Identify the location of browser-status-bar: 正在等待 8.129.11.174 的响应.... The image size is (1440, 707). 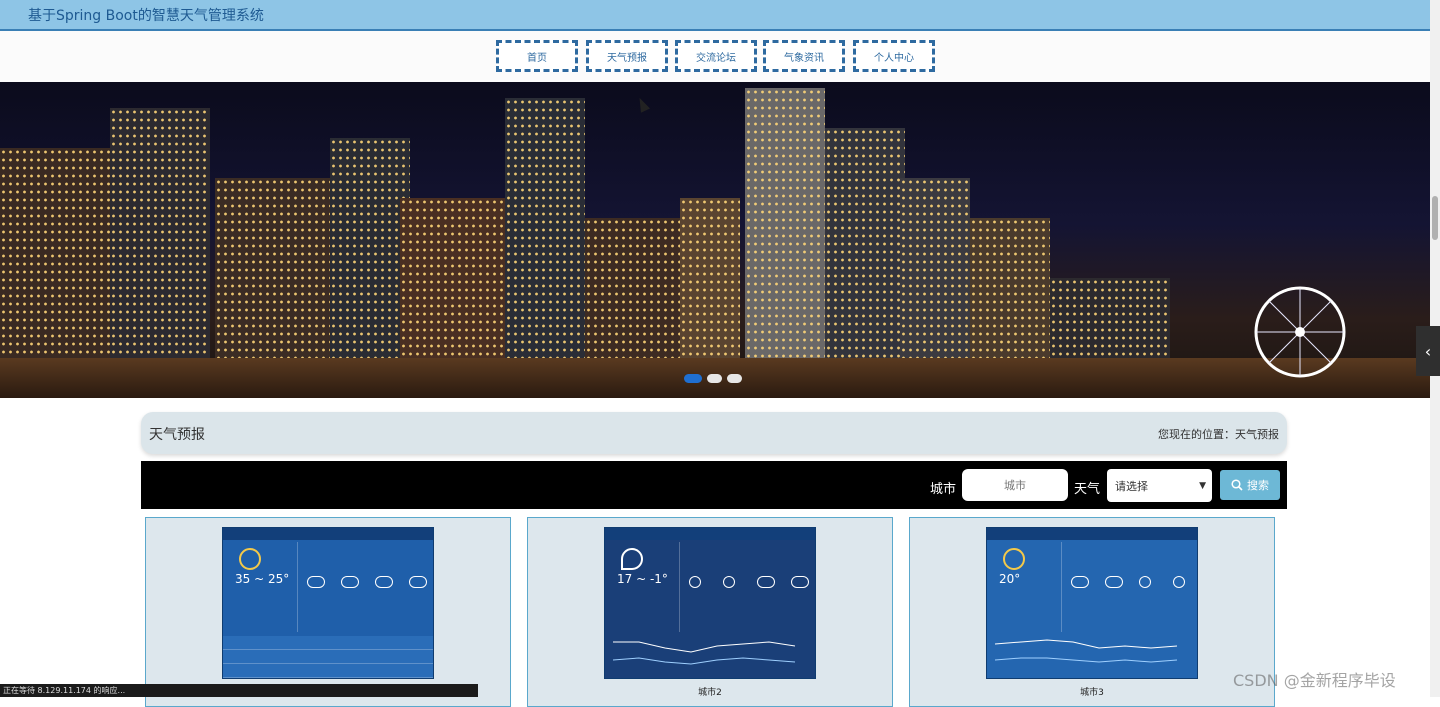
(239, 690).